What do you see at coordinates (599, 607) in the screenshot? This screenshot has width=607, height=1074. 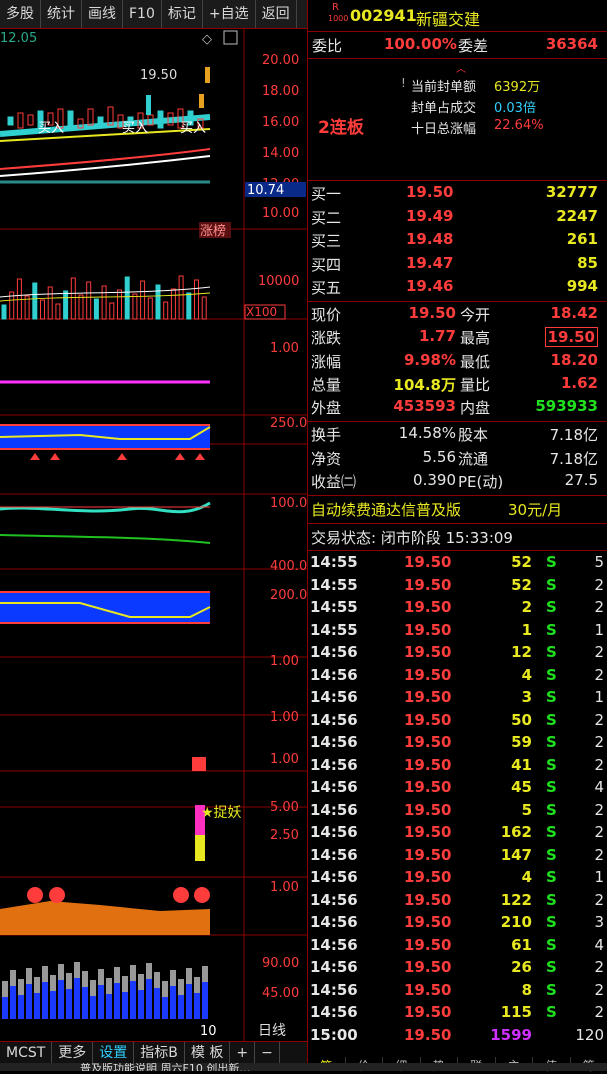 I see `tick-count: 2` at bounding box center [599, 607].